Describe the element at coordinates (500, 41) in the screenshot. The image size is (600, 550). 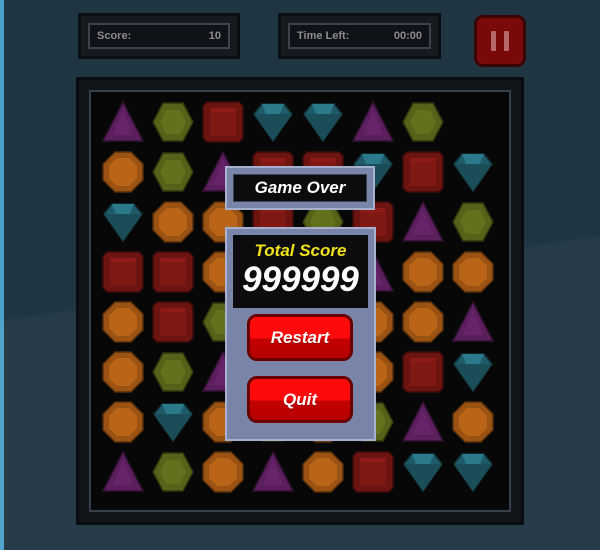
I see `pause-button` at that location.